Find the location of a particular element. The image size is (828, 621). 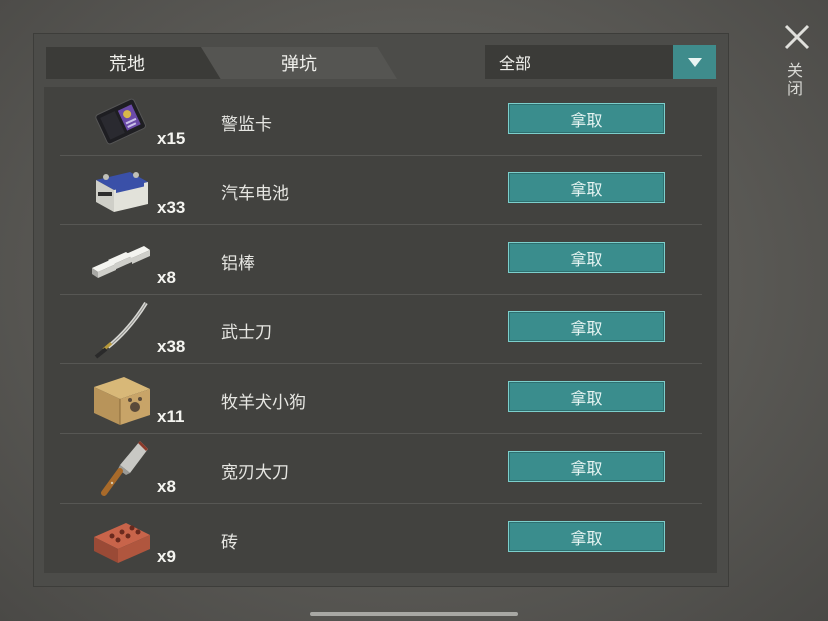

tab-crater: 弹坑 is located at coordinates (299, 63).